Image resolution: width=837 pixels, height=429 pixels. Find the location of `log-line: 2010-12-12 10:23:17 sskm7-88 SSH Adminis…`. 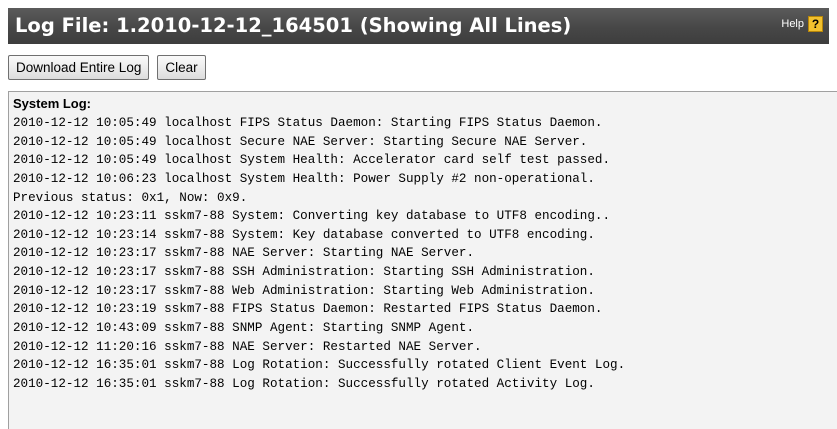

log-line: 2010-12-12 10:23:17 sskm7-88 SSH Adminis… is located at coordinates (304, 272).